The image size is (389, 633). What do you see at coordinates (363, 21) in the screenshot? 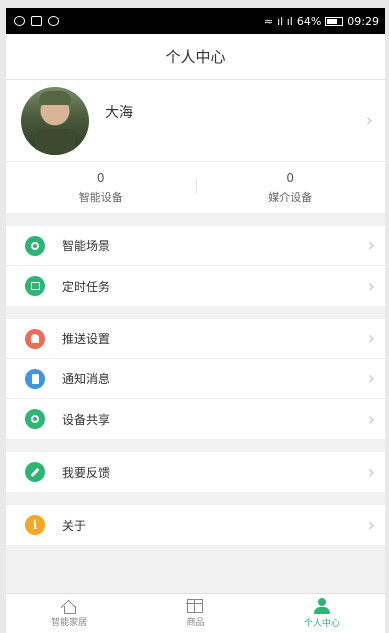
I see `clock: 09:29` at bounding box center [363, 21].